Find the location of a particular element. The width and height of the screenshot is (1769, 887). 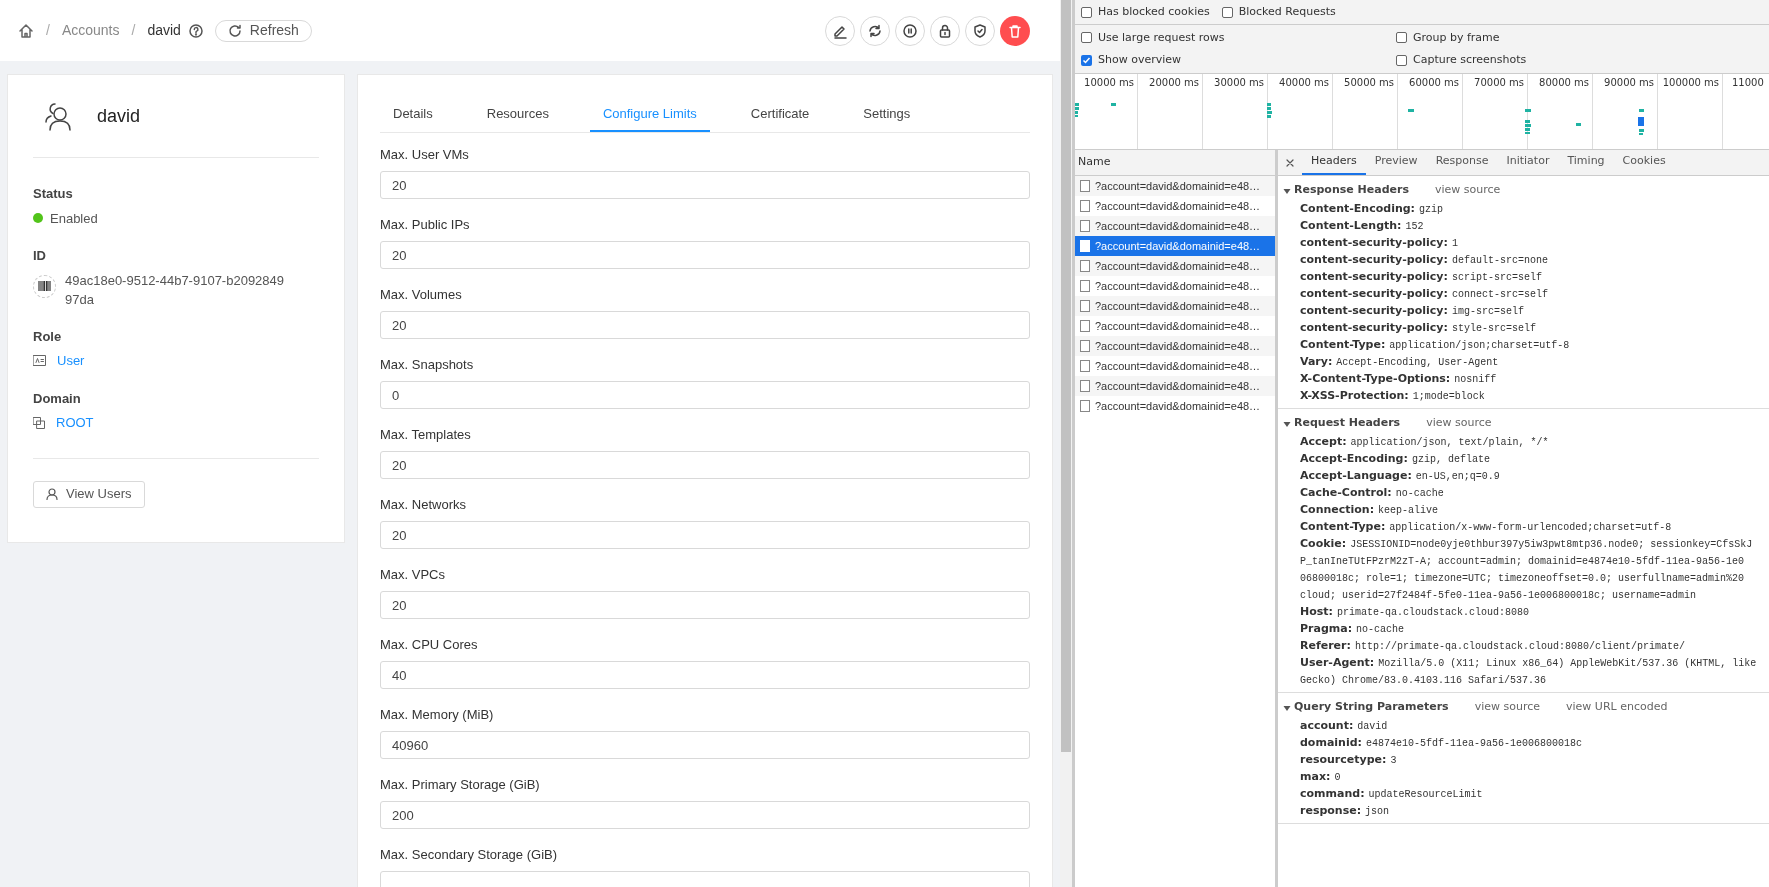

field-label: Max. Memory (MiB) is located at coordinates (437, 715).